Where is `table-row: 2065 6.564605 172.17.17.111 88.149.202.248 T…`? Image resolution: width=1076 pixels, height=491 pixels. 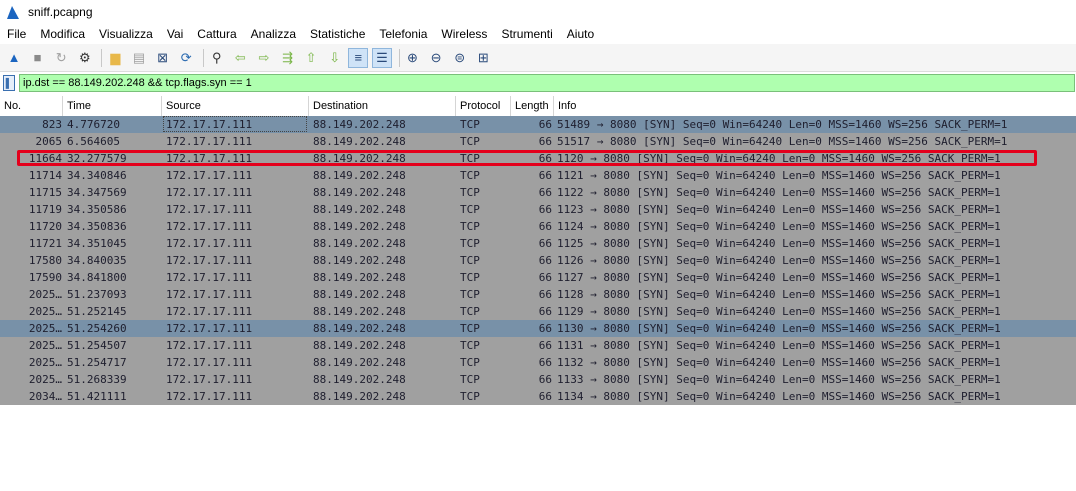
table-row: 2065 6.564605 172.17.17.111 88.149.202.248 T… is located at coordinates (538, 141).